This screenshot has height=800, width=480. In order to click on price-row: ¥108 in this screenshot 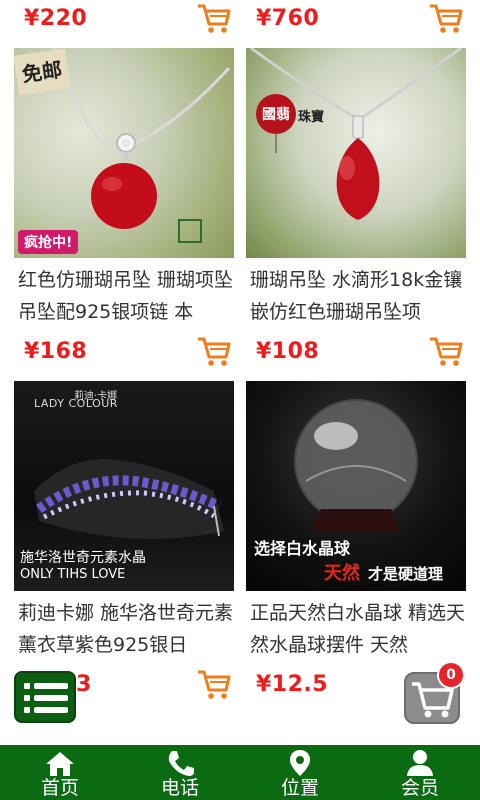, I will do `click(357, 353)`.